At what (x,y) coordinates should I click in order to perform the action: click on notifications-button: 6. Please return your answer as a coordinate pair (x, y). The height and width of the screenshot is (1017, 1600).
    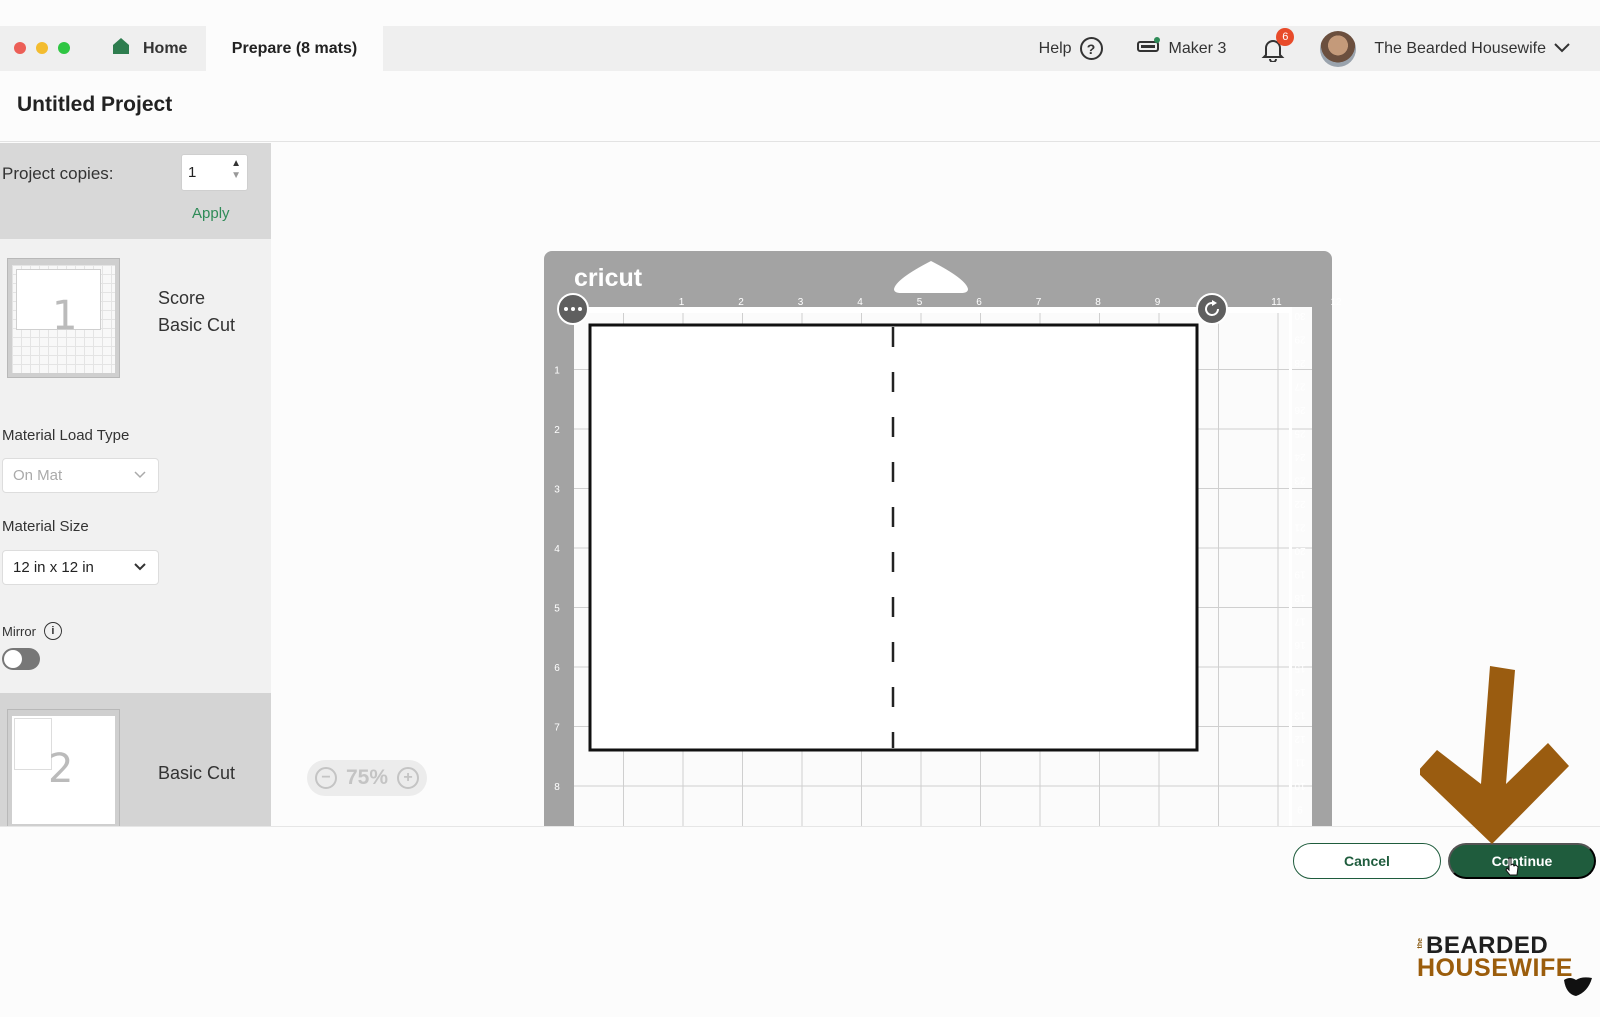
    Looking at the image, I should click on (1277, 45).